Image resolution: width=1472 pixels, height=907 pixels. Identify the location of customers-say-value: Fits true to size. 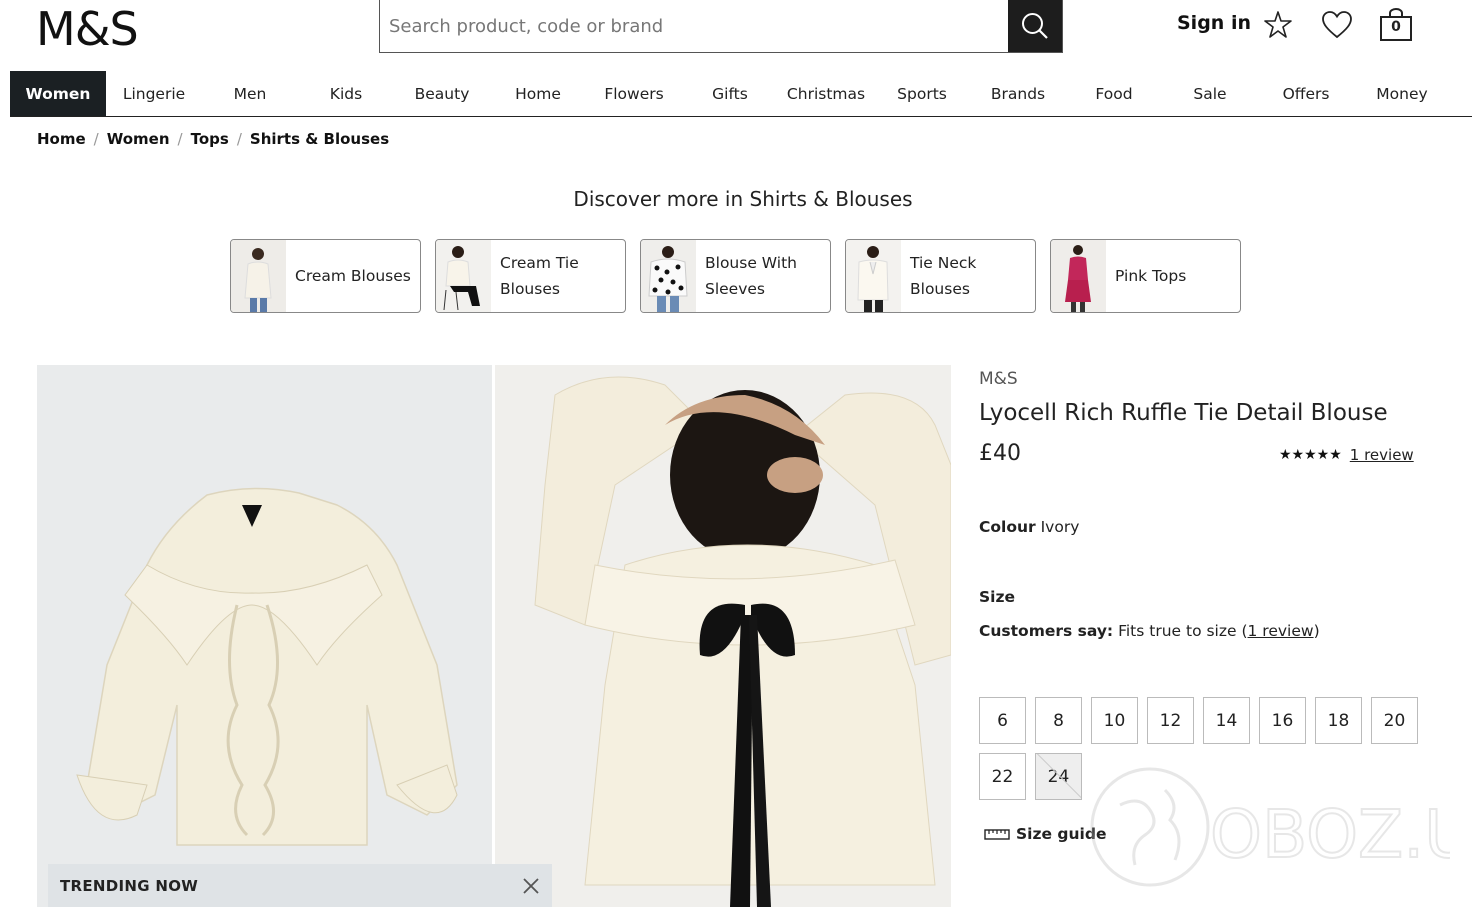
(1177, 631).